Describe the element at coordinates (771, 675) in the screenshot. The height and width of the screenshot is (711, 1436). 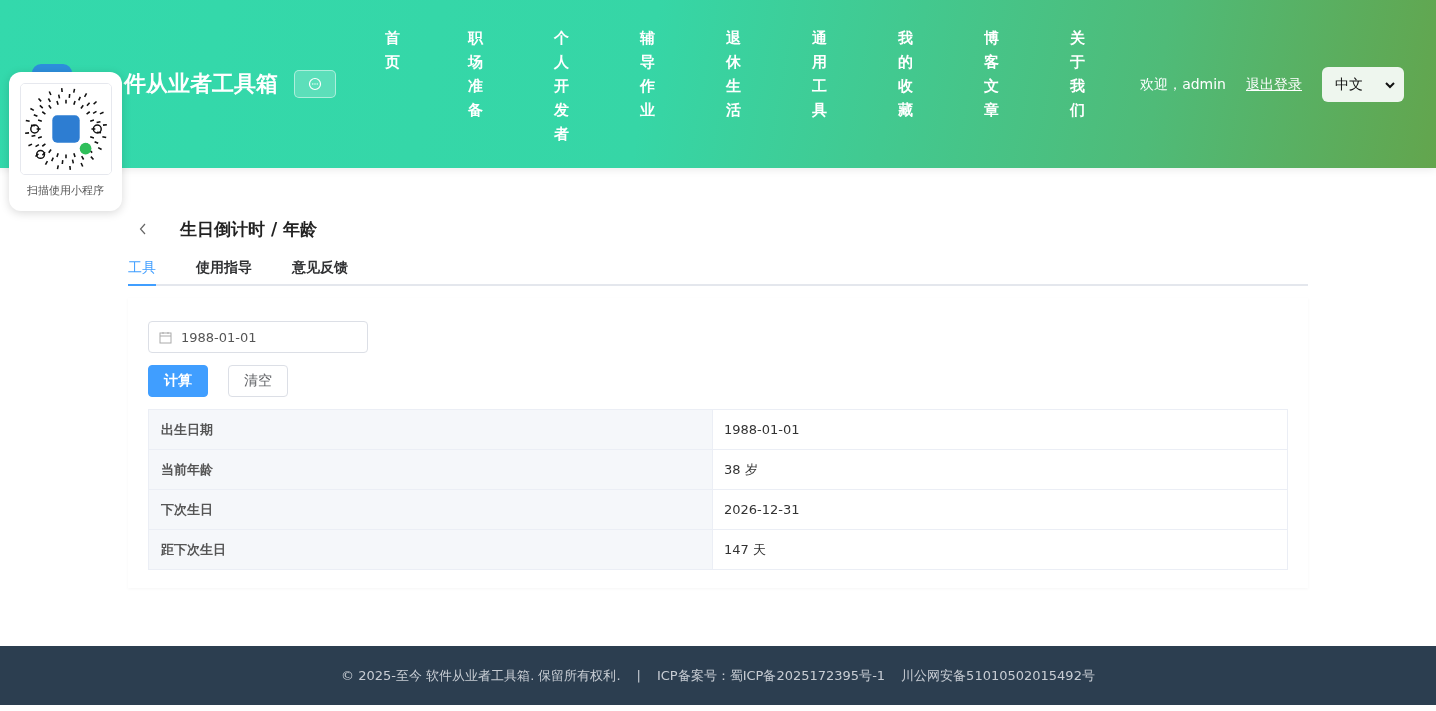
I see `icp-link: ICP备案号：蜀ICP备2025172395号-1` at that location.